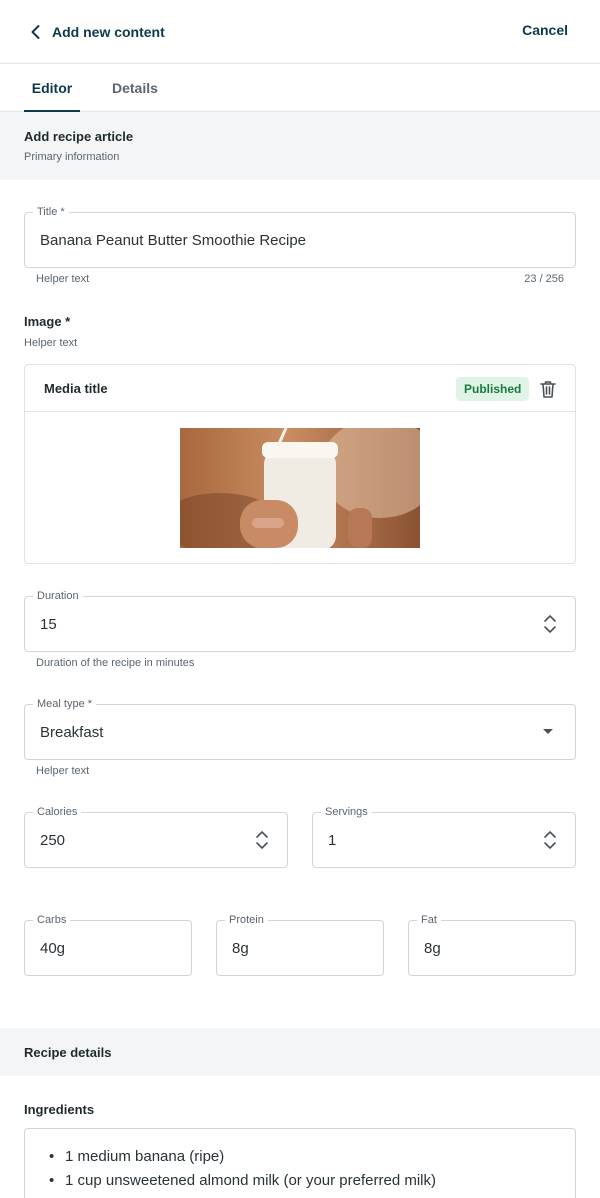 The width and height of the screenshot is (600, 1198). I want to click on list-item: • 1 medium banana (ripe), so click(136, 1156).